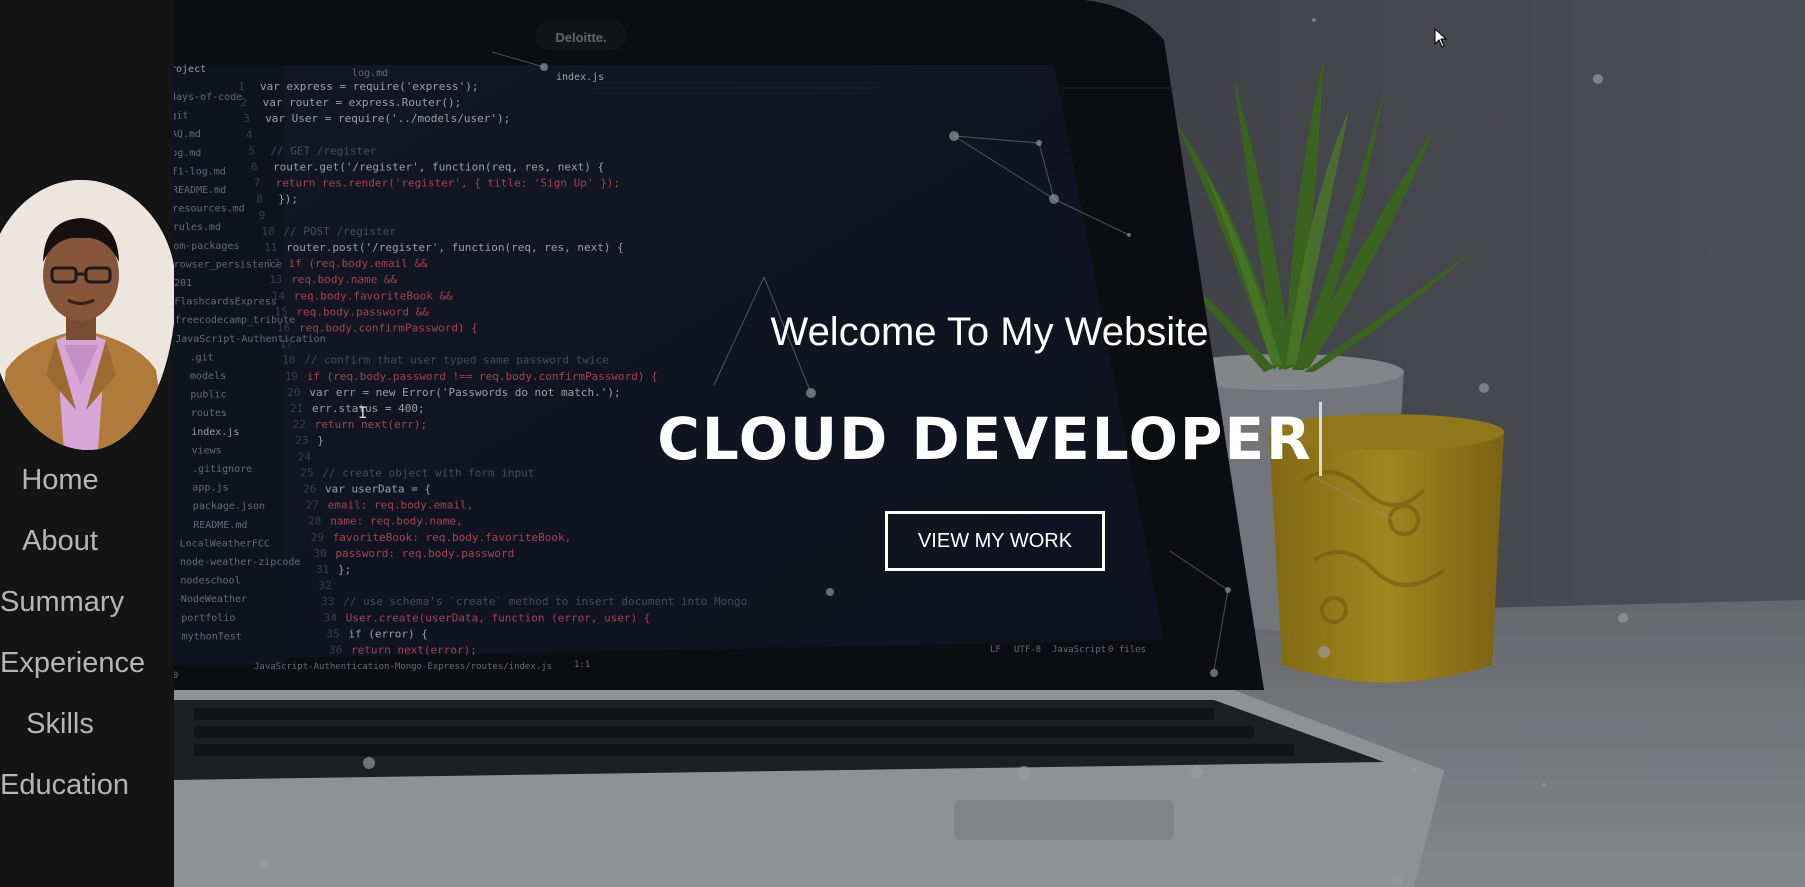  What do you see at coordinates (995, 541) in the screenshot?
I see `view-my-work-button: VIEW MY WORK` at bounding box center [995, 541].